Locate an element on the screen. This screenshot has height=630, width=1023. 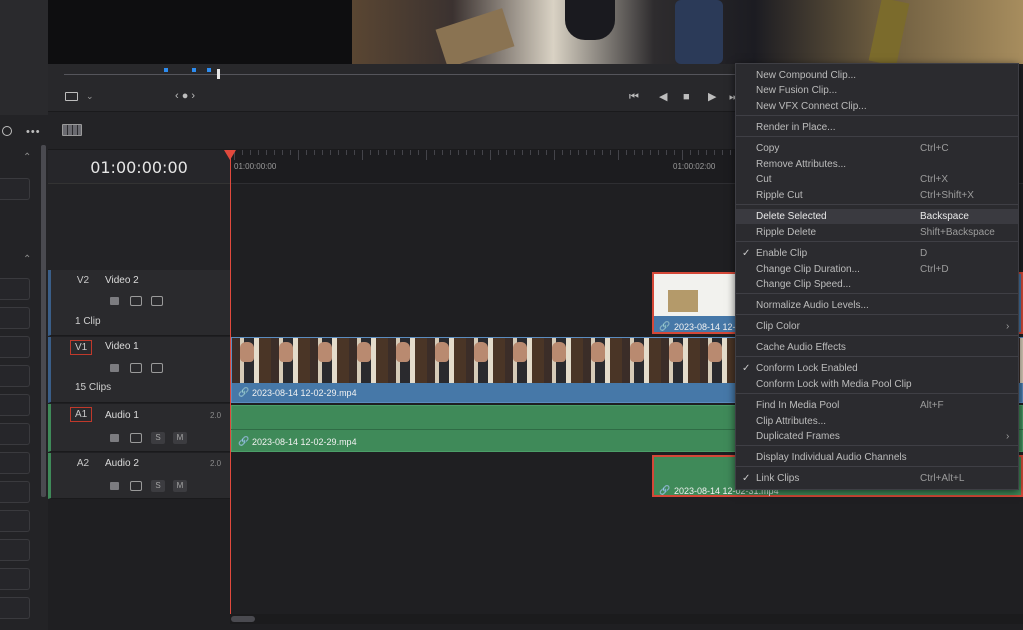
menu-item: Find In Media Pool Alt+F is located at coordinates (877, 405).